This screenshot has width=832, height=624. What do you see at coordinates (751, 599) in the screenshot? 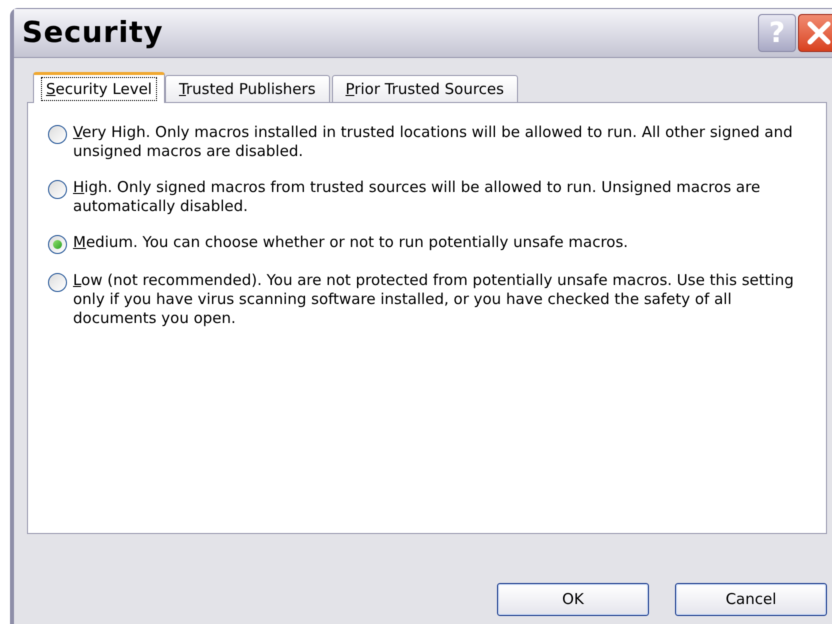
I see `dialog-button: Cancel` at bounding box center [751, 599].